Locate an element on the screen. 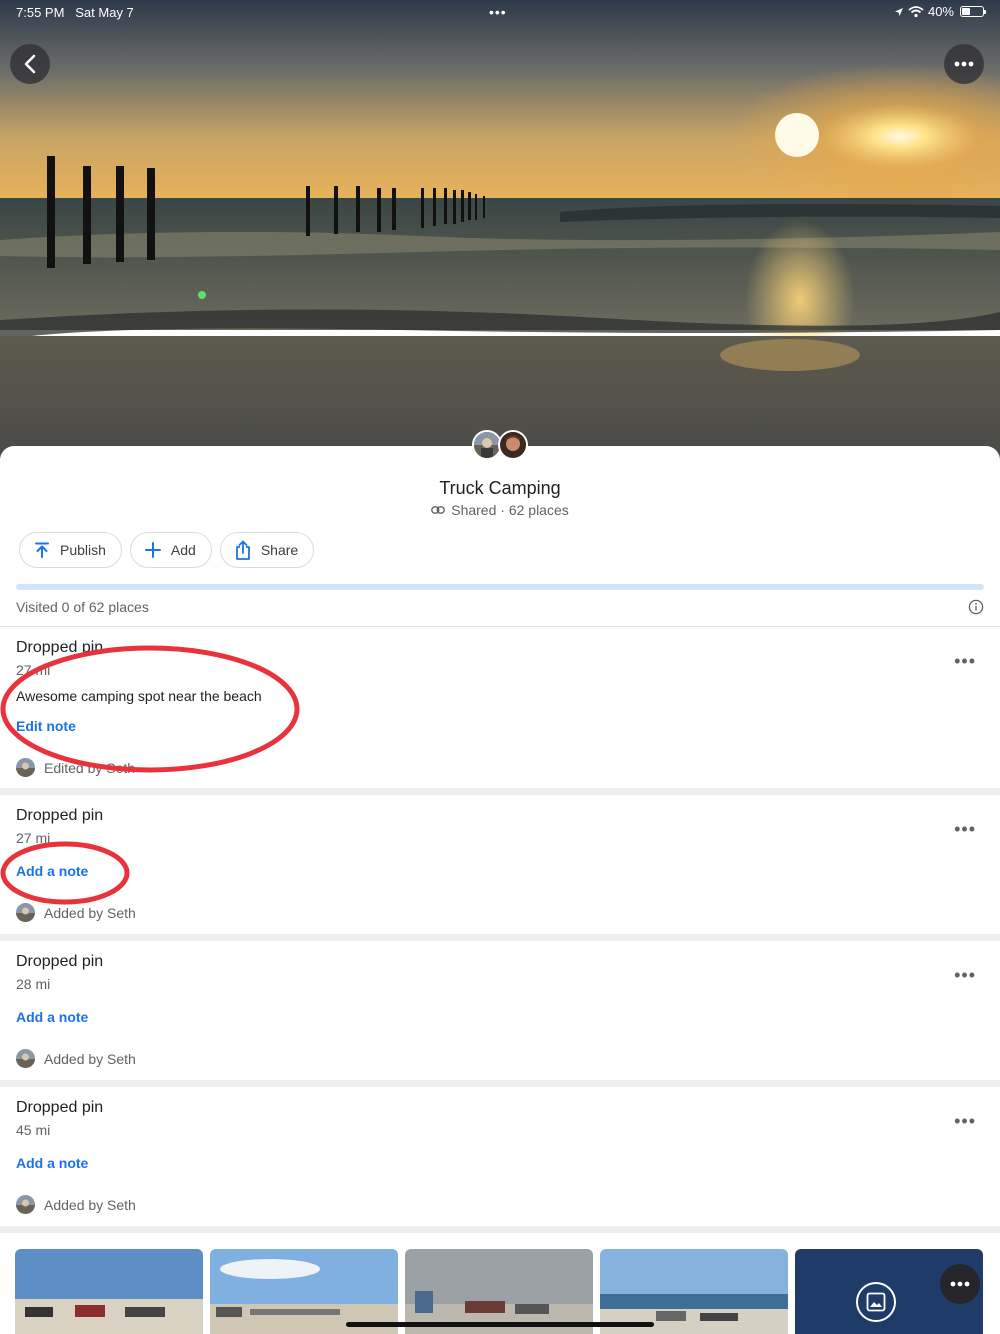 Image resolution: width=1000 pixels, height=1334 pixels. location-arrow-icon is located at coordinates (898, 11).